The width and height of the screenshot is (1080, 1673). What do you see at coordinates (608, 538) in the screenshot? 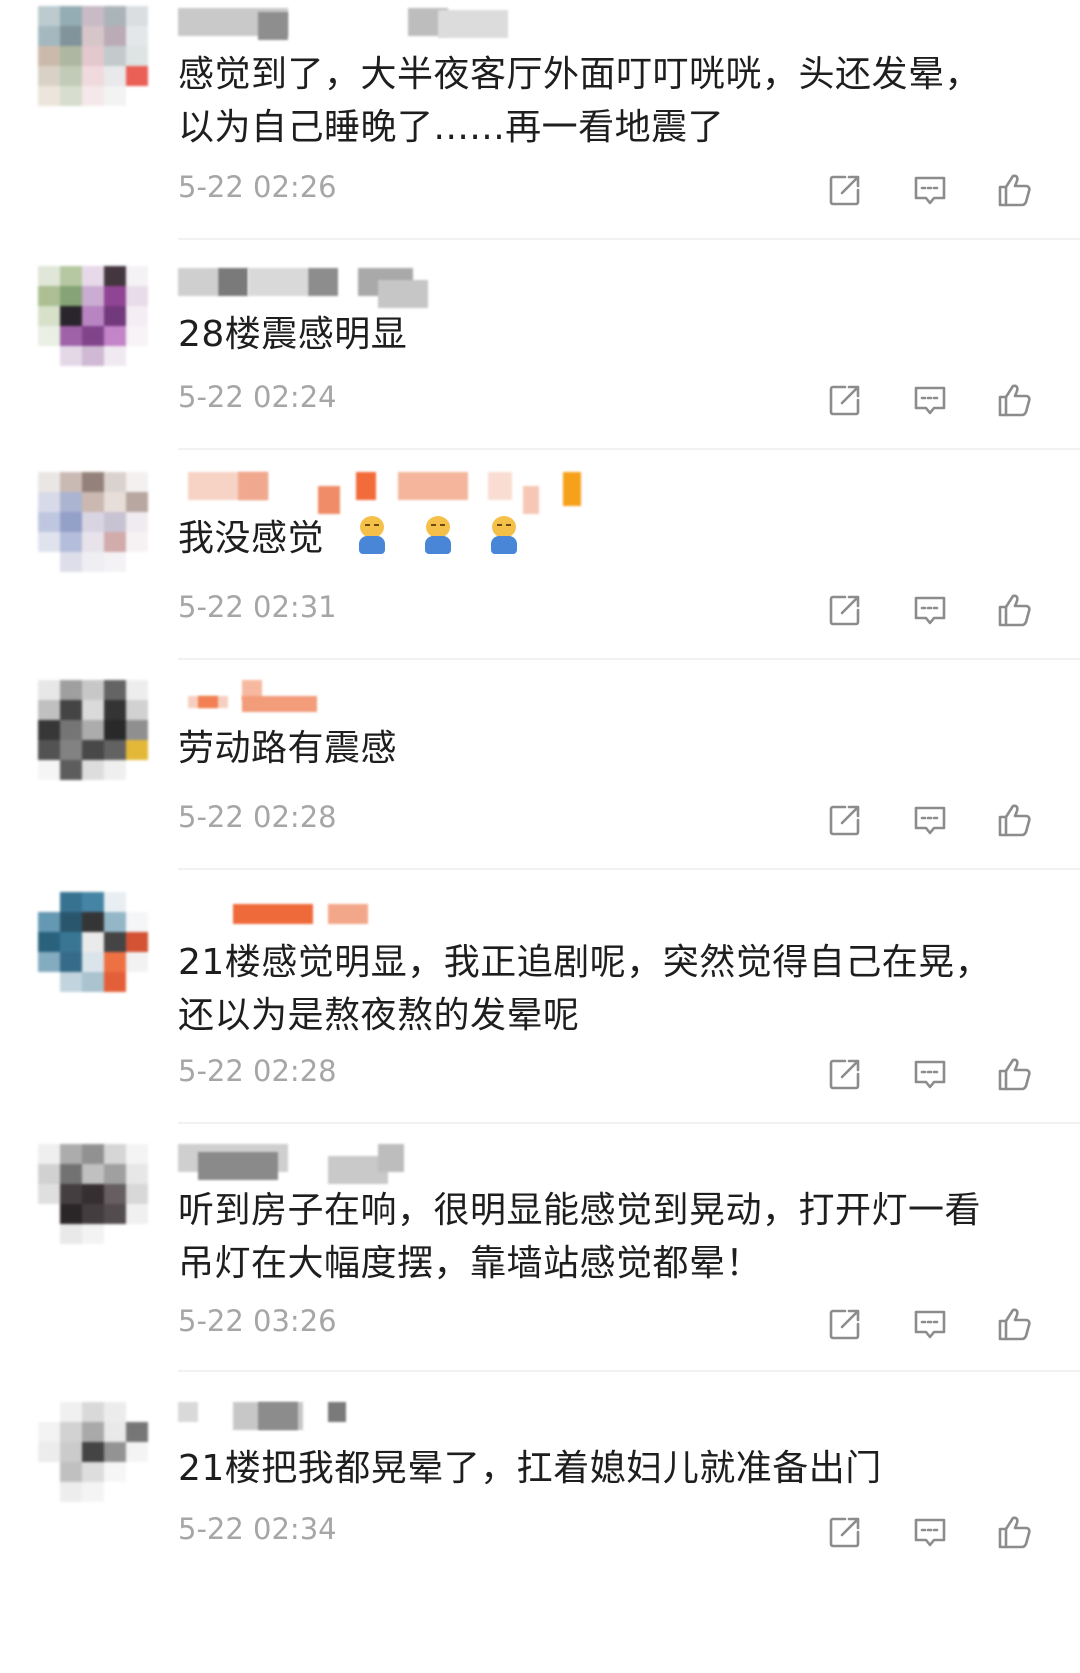
I see `comment-text: 我没感觉` at bounding box center [608, 538].